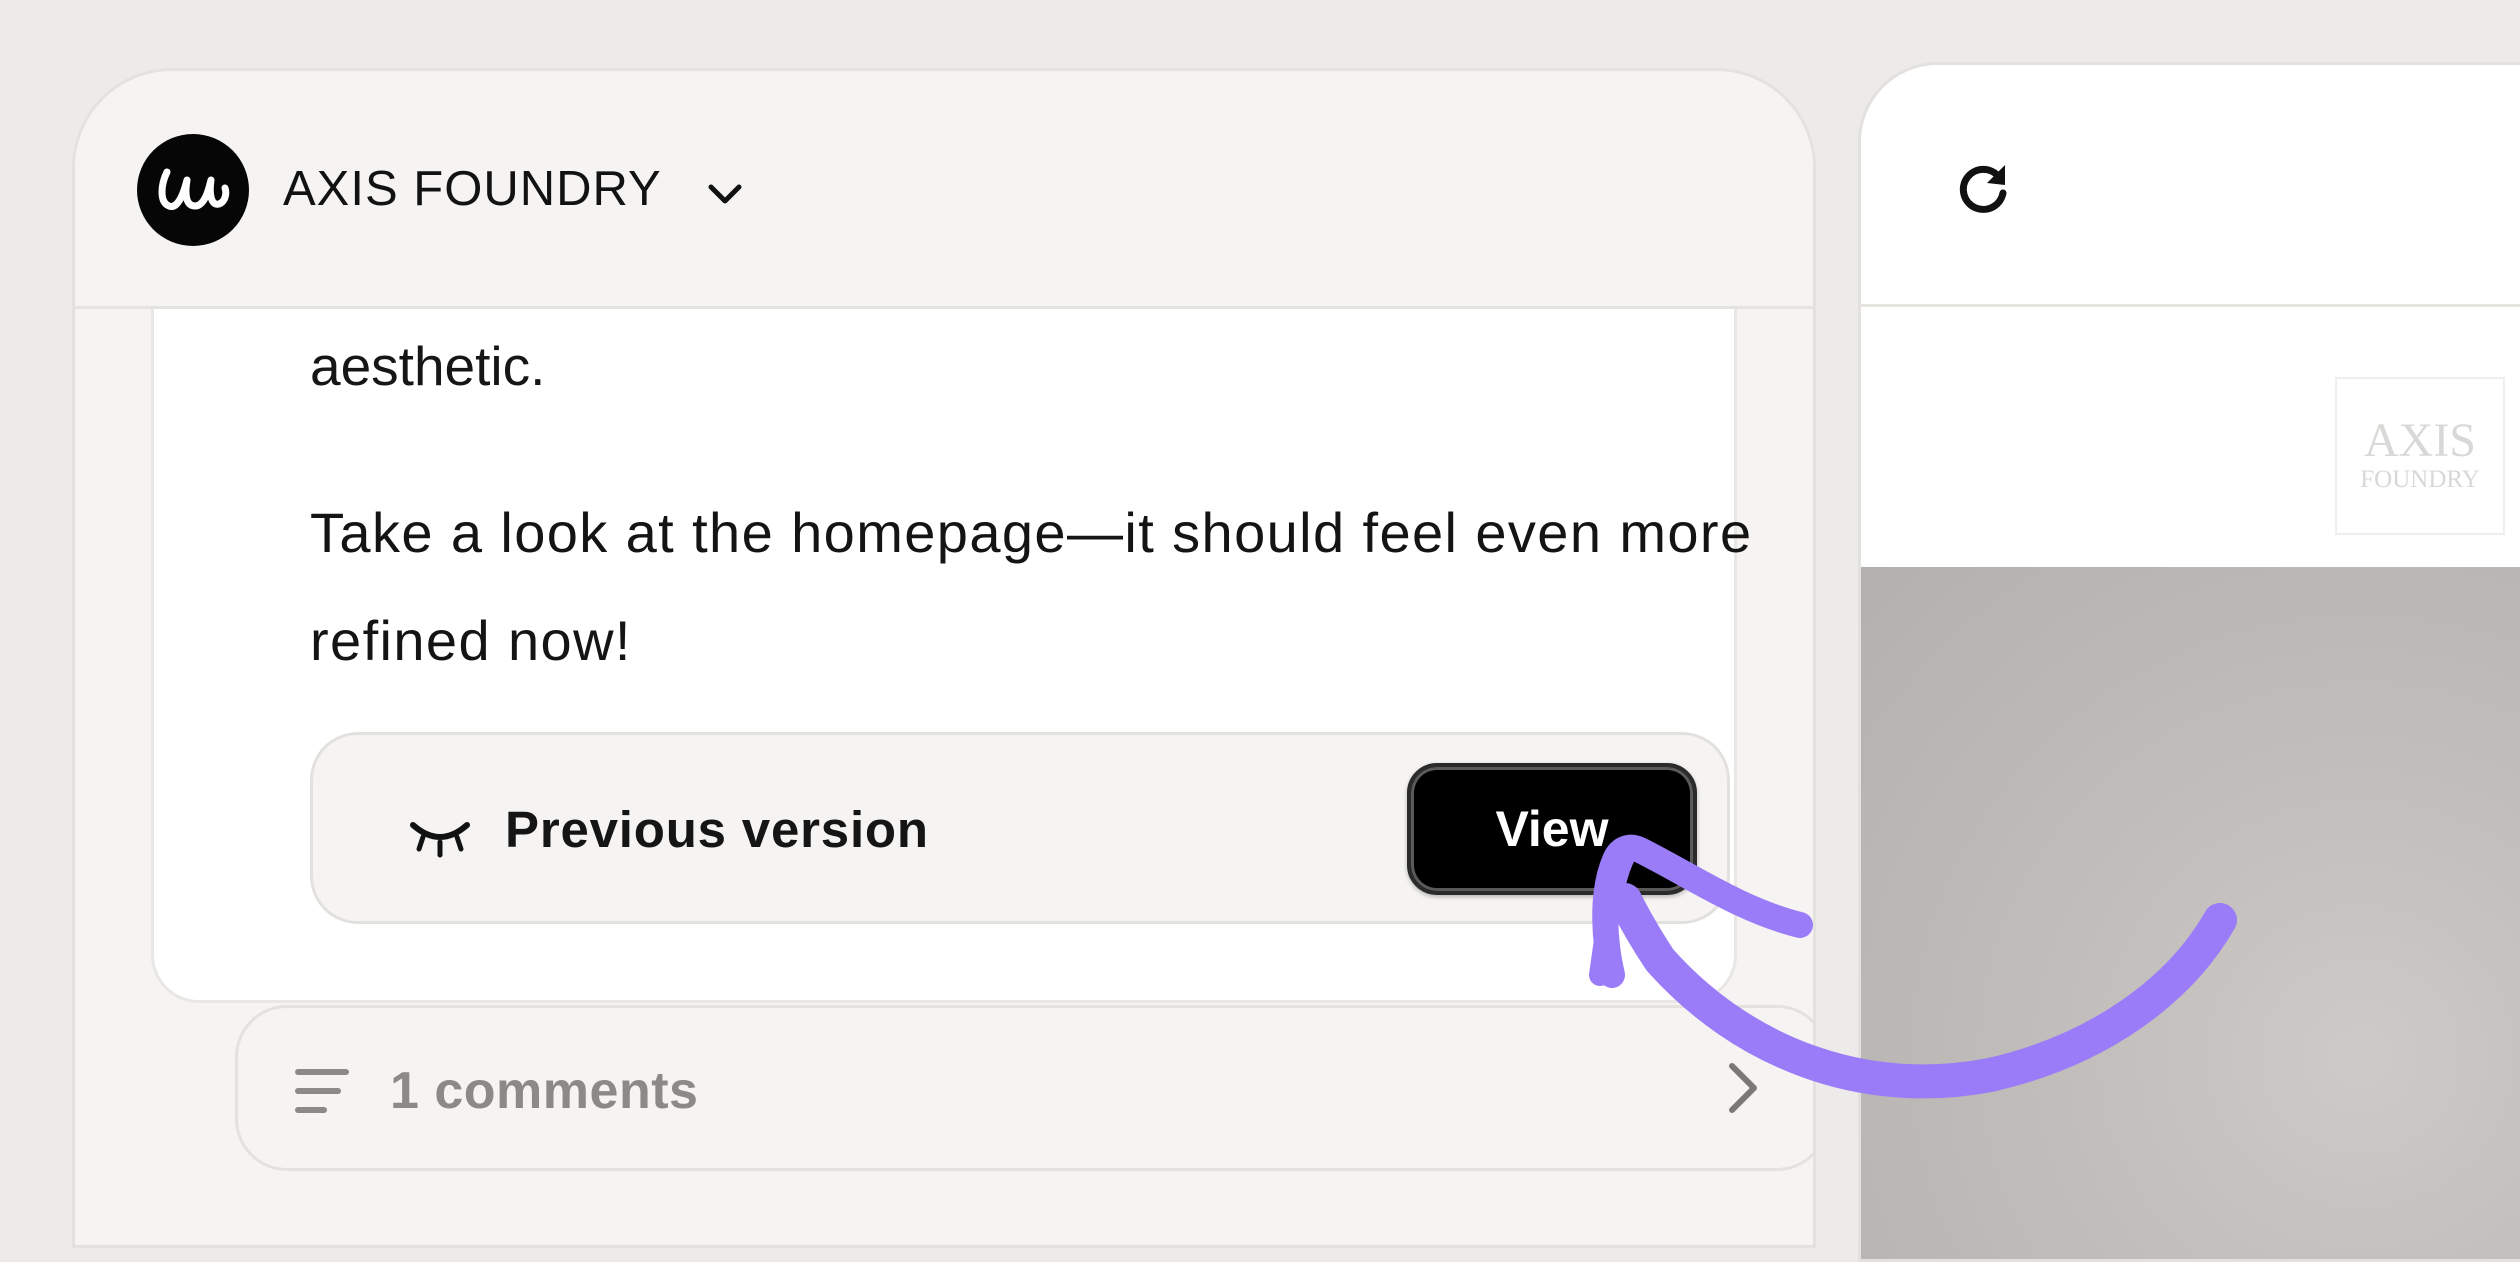  Describe the element at coordinates (1983, 189) in the screenshot. I see `refresh-icon` at that location.